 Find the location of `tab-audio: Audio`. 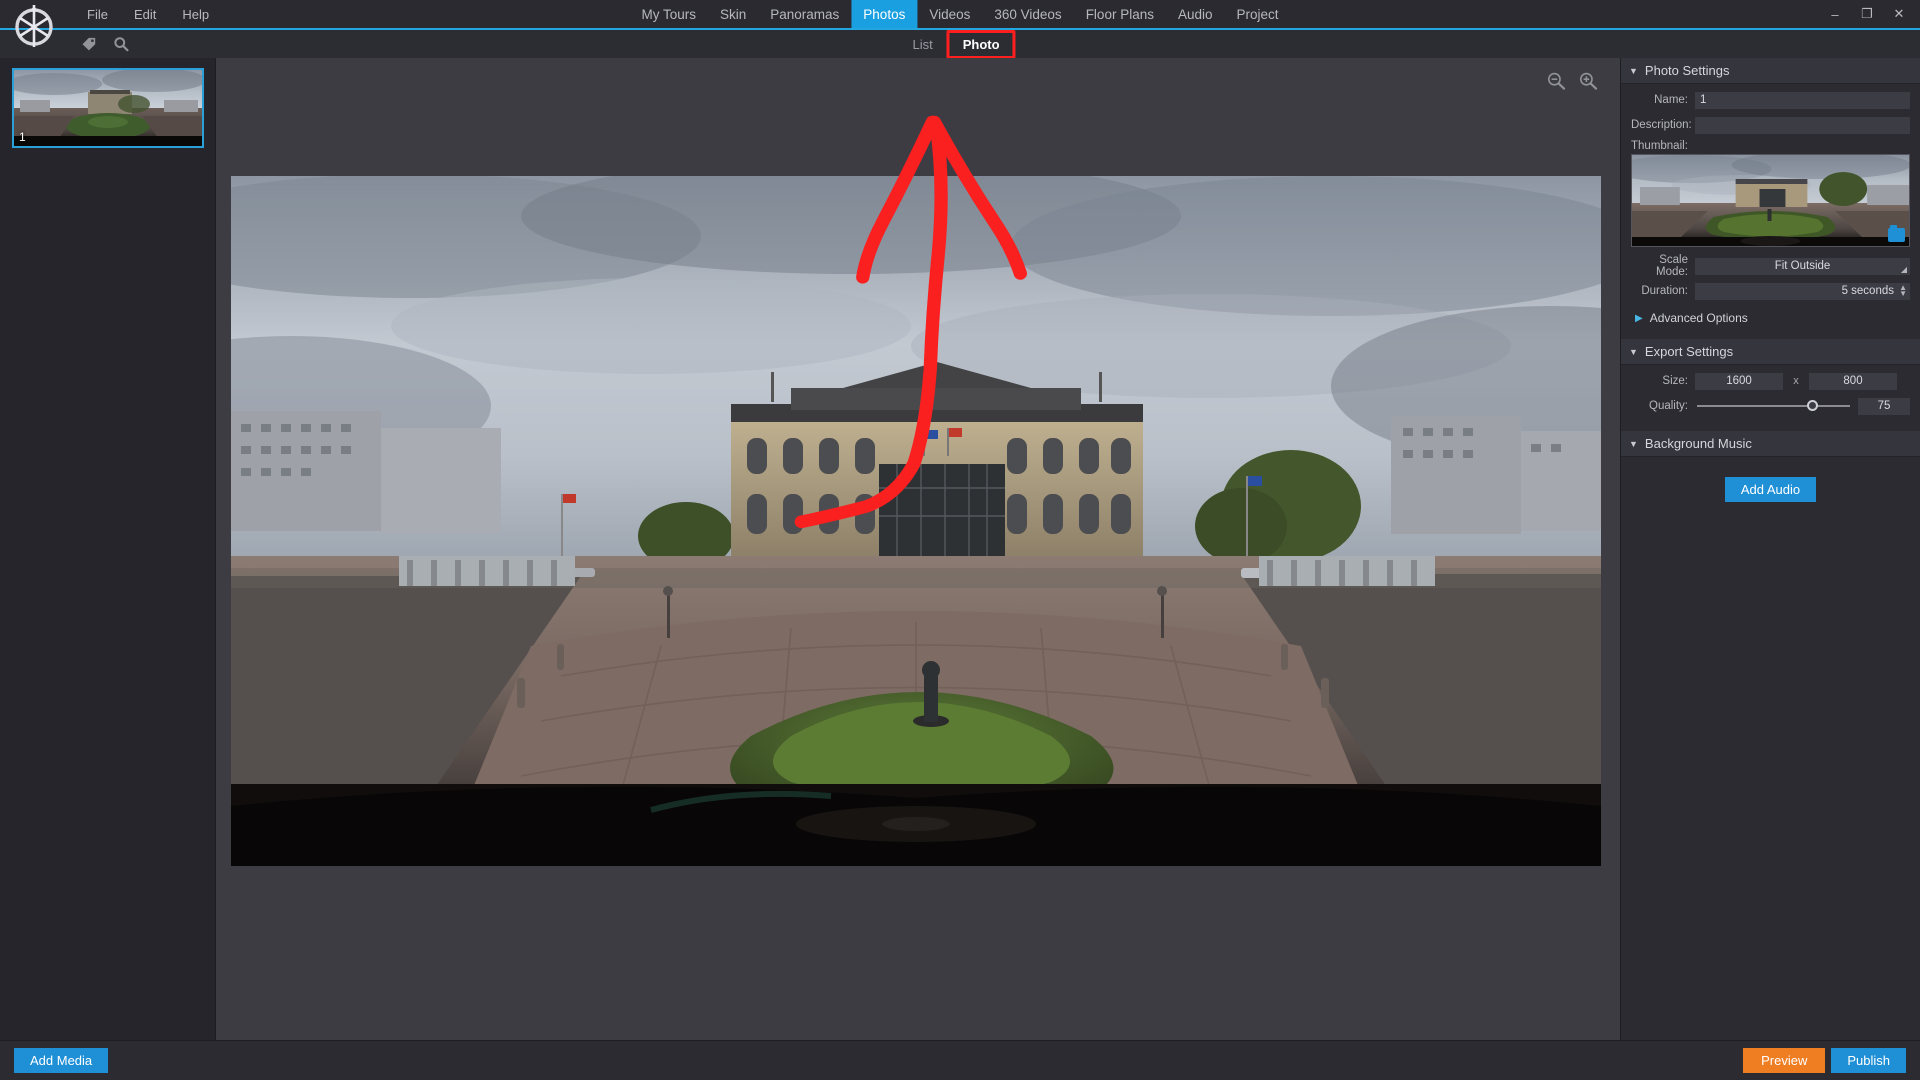

tab-audio: Audio is located at coordinates (1195, 14).